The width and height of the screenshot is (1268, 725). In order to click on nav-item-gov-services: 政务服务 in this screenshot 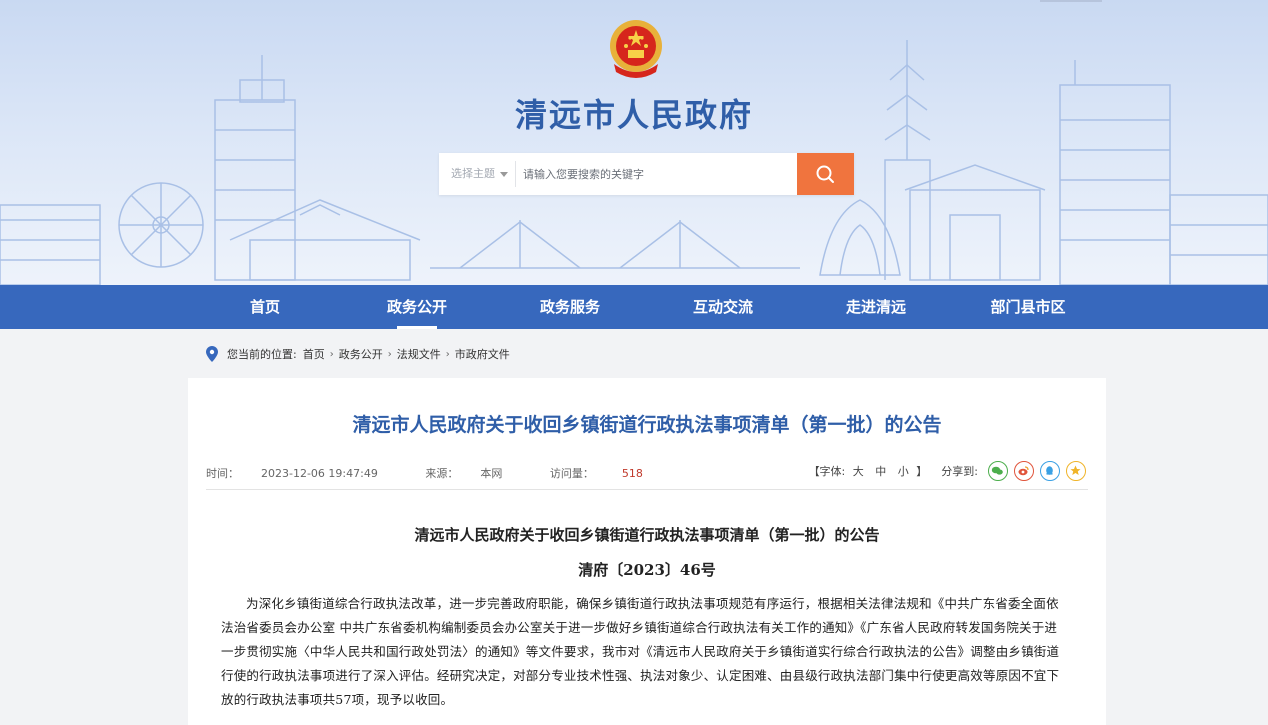, I will do `click(570, 307)`.